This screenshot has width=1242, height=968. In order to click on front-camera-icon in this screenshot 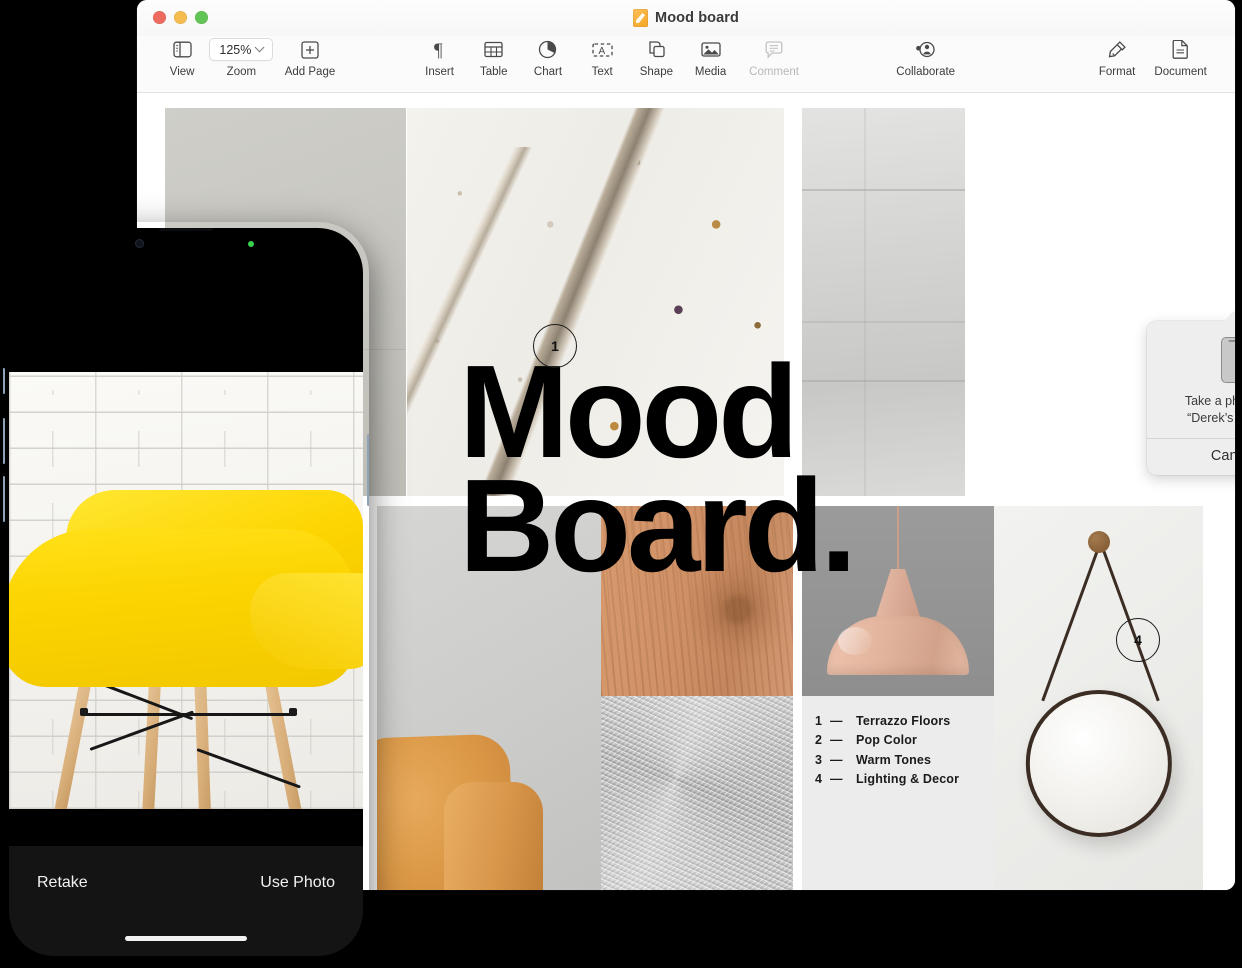, I will do `click(139, 243)`.